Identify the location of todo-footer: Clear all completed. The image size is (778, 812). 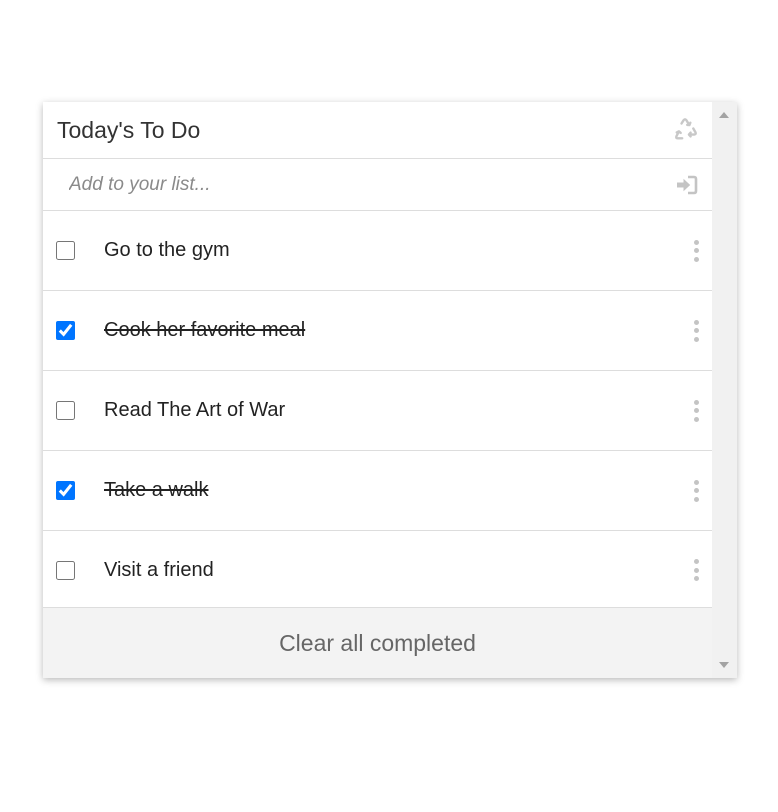
(377, 642).